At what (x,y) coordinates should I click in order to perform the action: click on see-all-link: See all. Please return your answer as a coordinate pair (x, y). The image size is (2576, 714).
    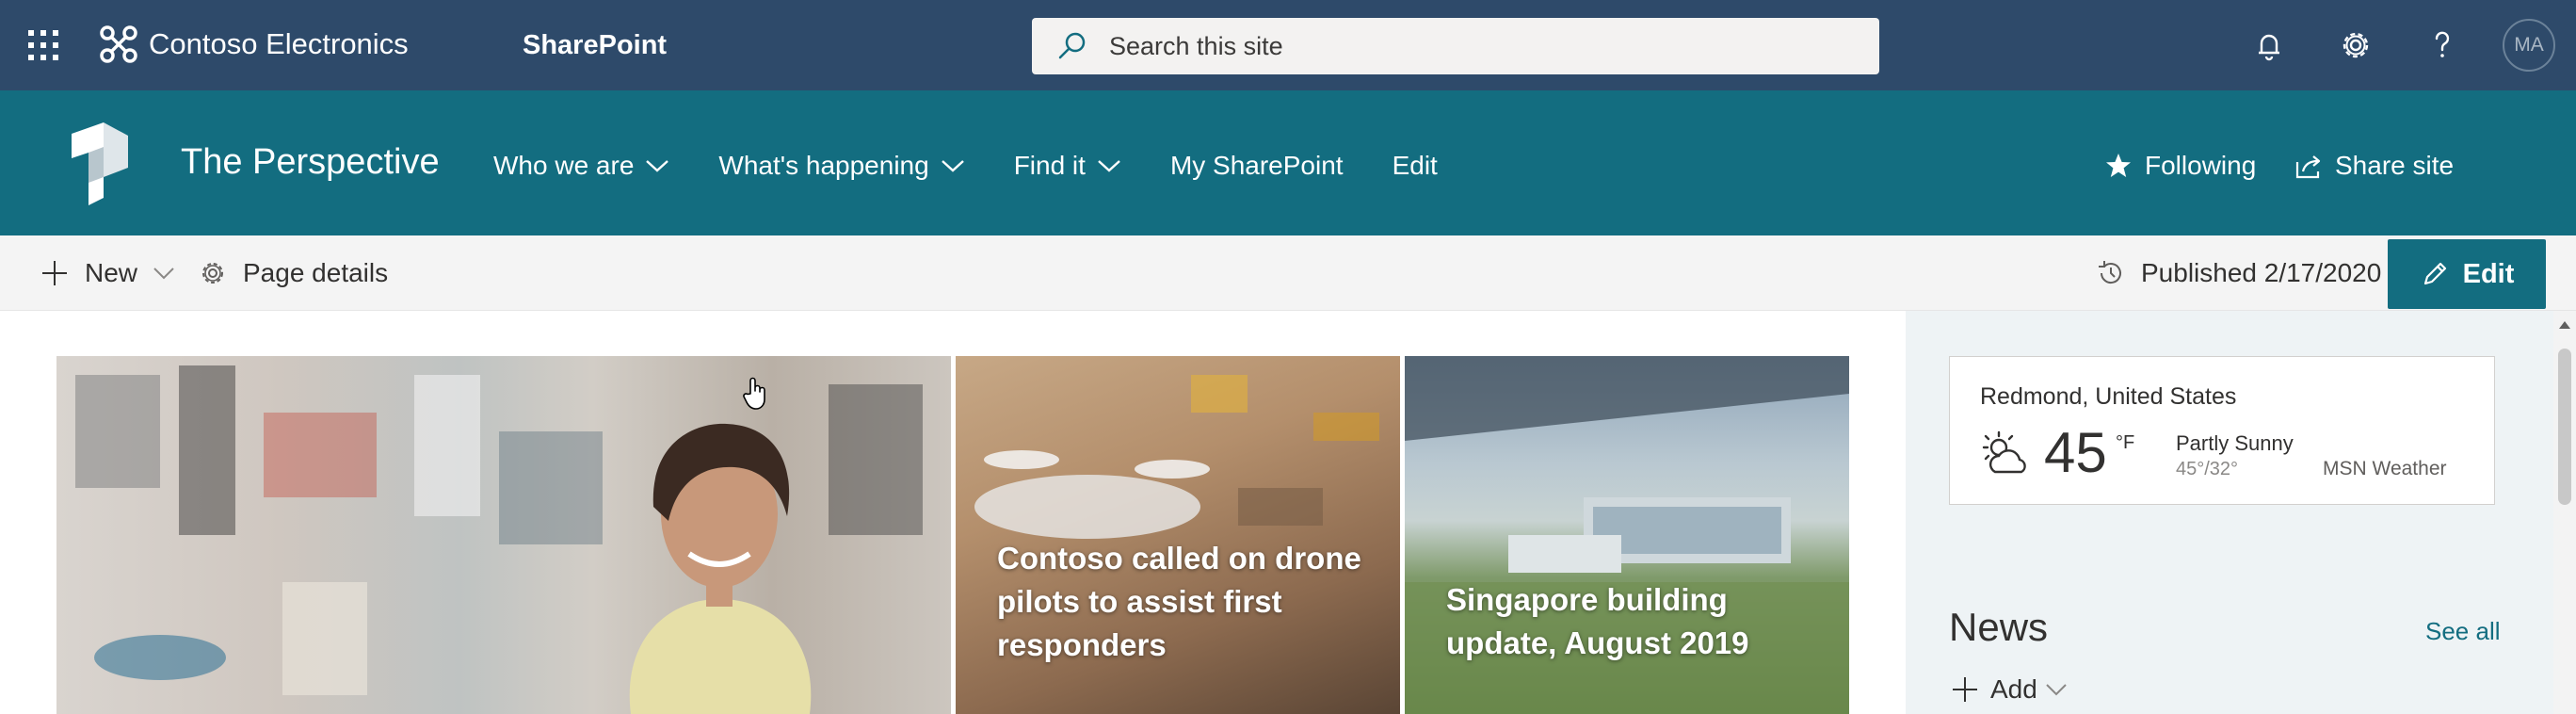
    Looking at the image, I should click on (2463, 631).